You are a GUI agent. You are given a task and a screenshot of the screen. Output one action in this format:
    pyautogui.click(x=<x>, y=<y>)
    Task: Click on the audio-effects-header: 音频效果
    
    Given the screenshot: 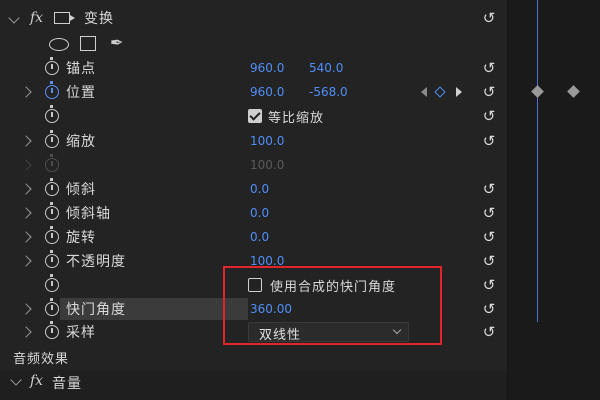 What is the action you would take?
    pyautogui.click(x=253, y=357)
    